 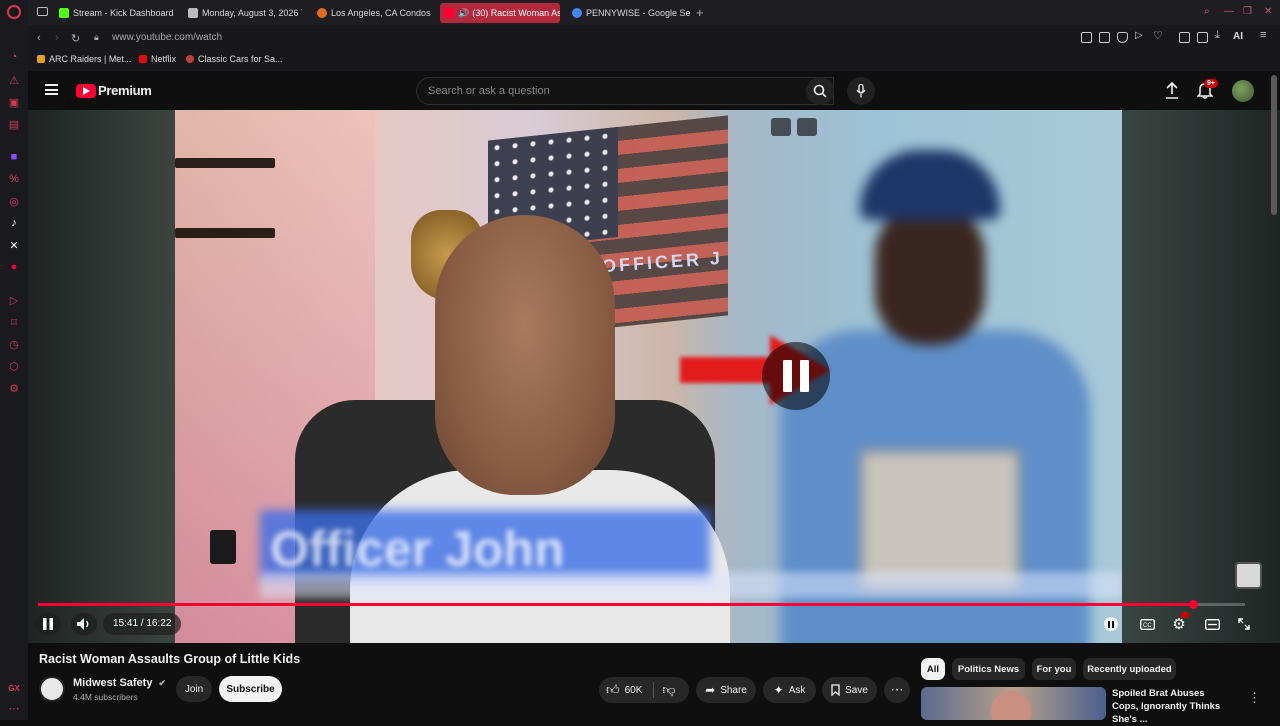 I want to click on chip-for-you: For you, so click(x=1054, y=669).